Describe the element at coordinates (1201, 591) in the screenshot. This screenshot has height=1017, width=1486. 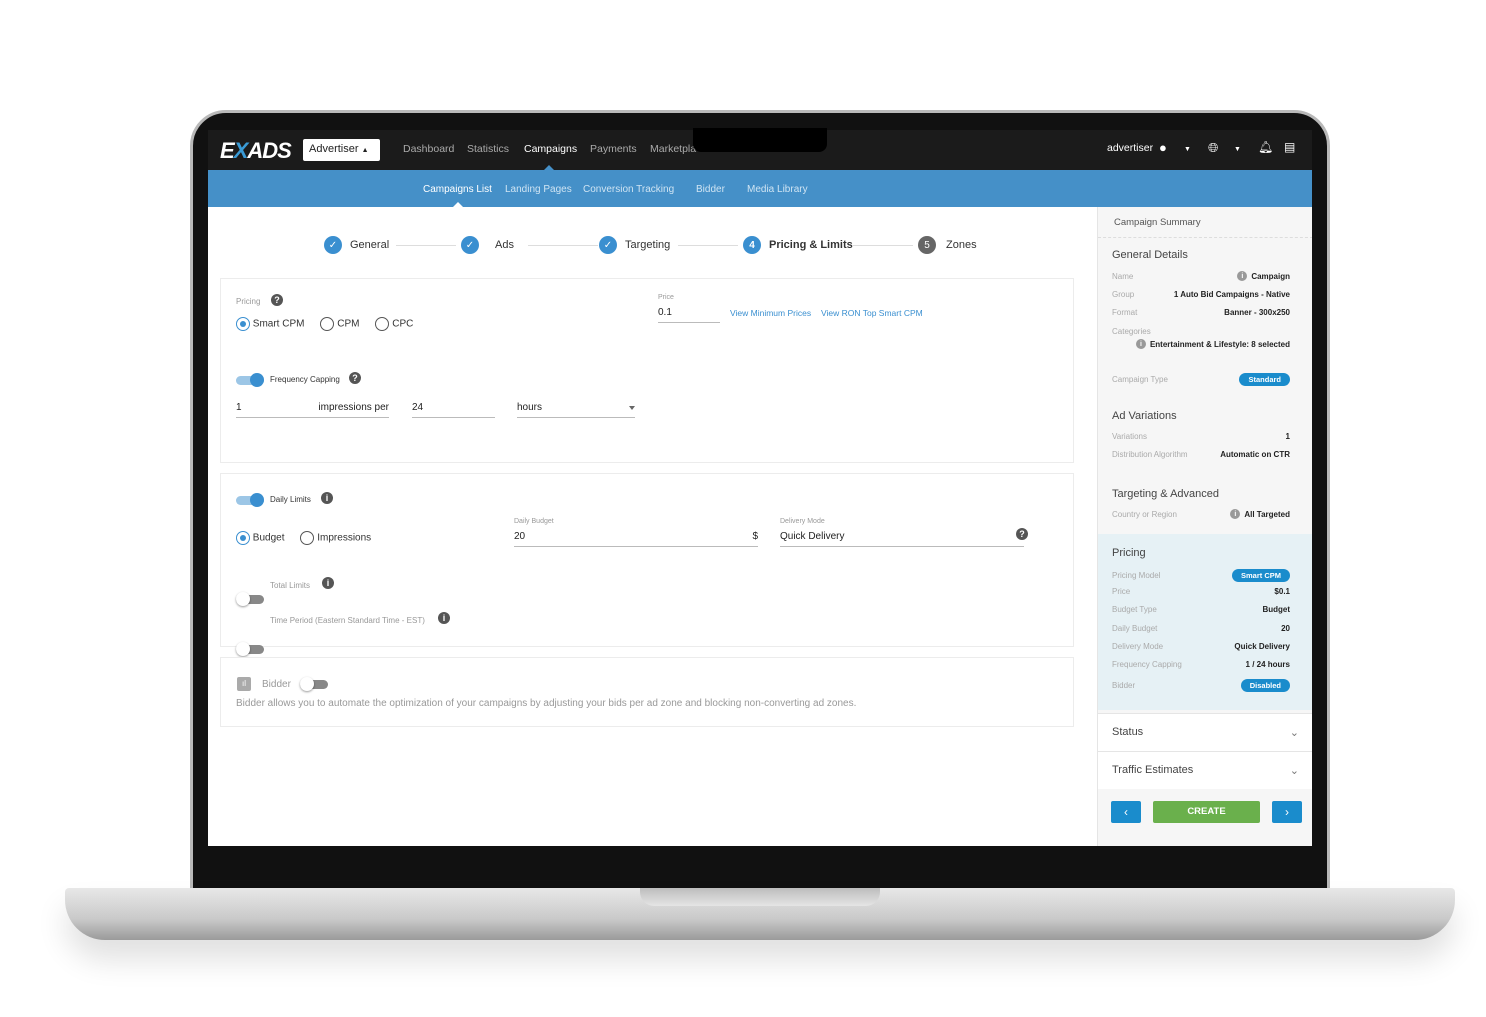
I see `summary-row-price: Price $0.1` at that location.